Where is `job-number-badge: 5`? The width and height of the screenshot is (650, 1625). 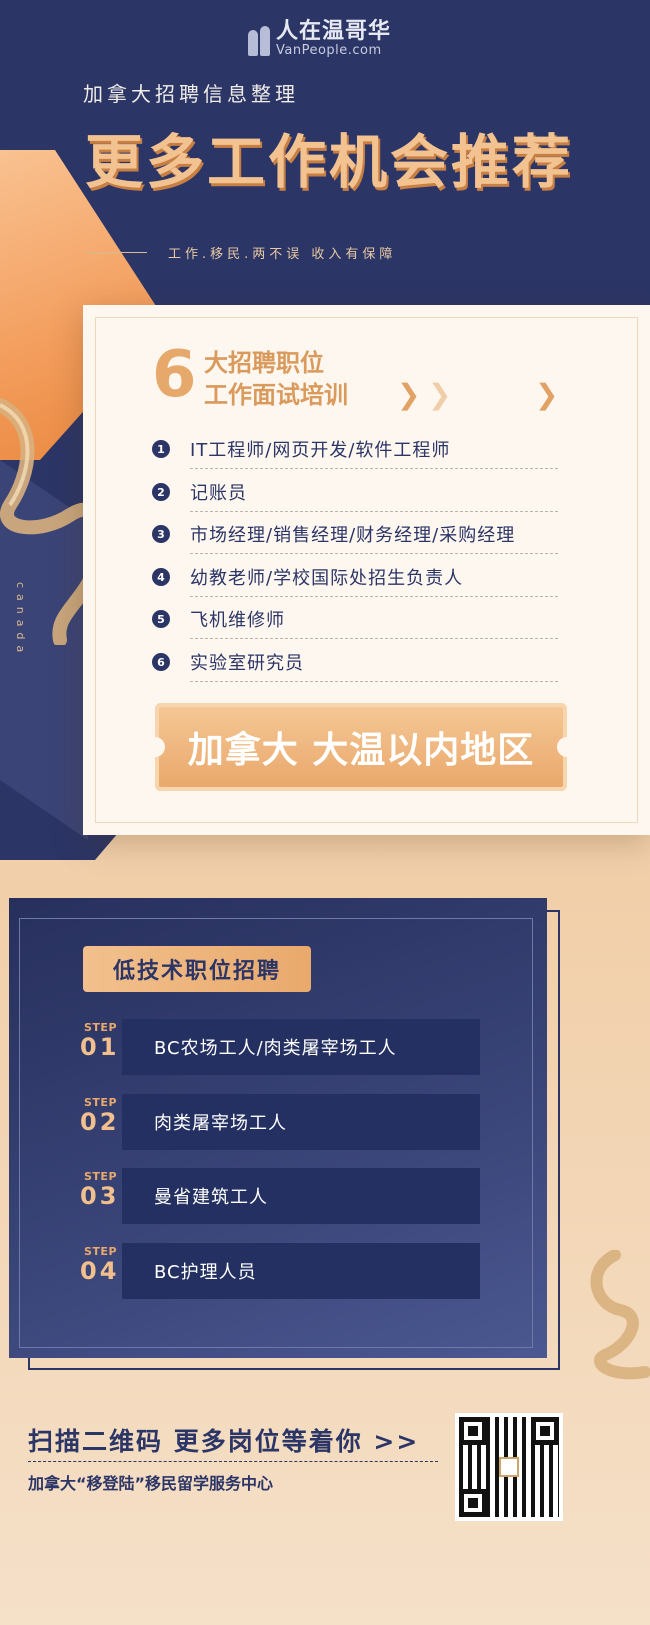 job-number-badge: 5 is located at coordinates (161, 619).